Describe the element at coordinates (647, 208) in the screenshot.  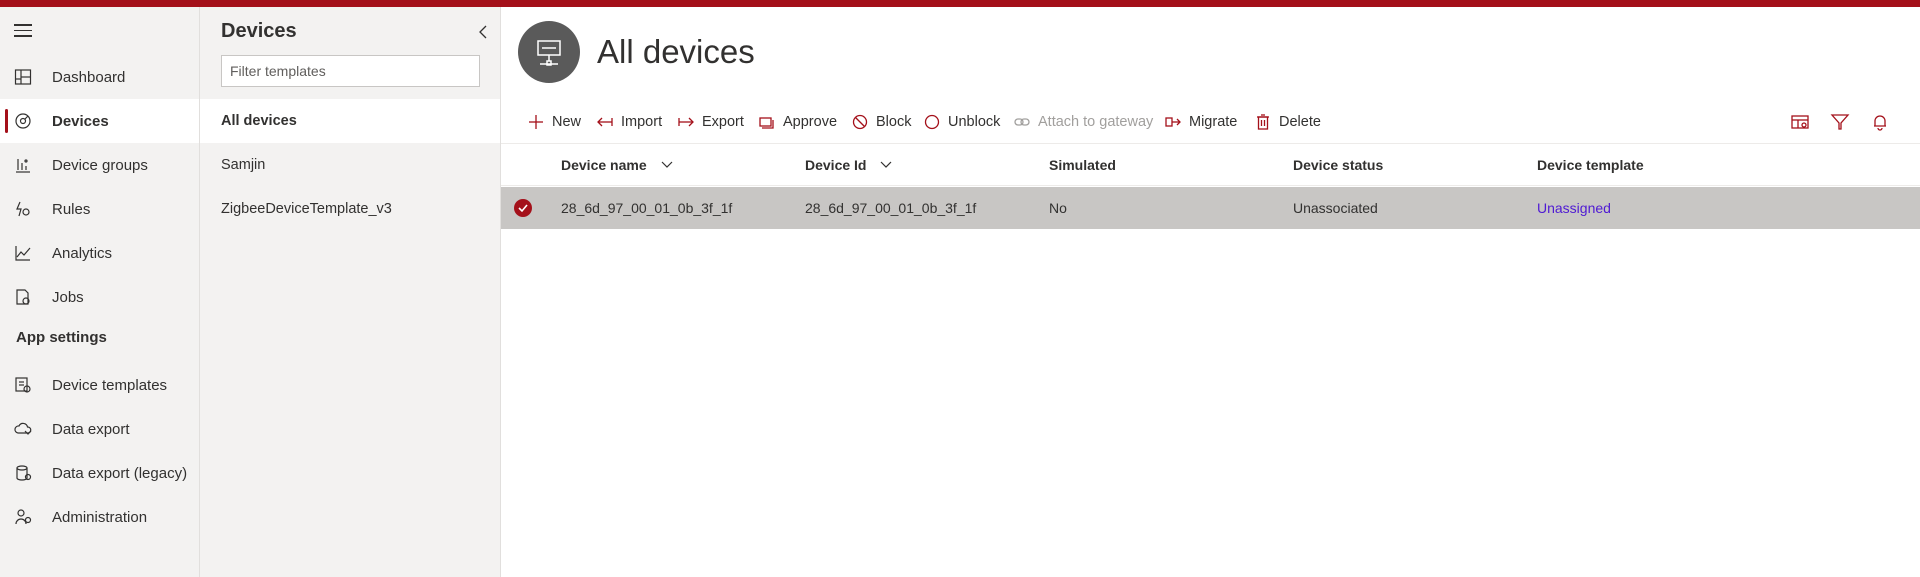
I see `cell-device-name: 28_6d_97_00_01_0b_3f_1f` at that location.